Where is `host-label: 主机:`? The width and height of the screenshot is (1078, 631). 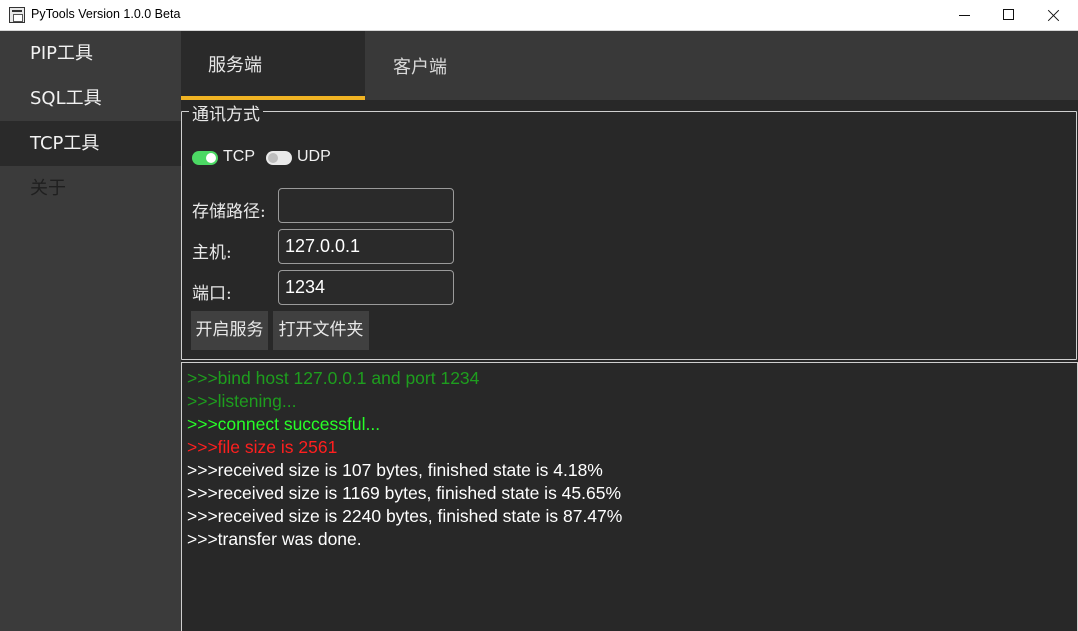 host-label: 主机: is located at coordinates (212, 253).